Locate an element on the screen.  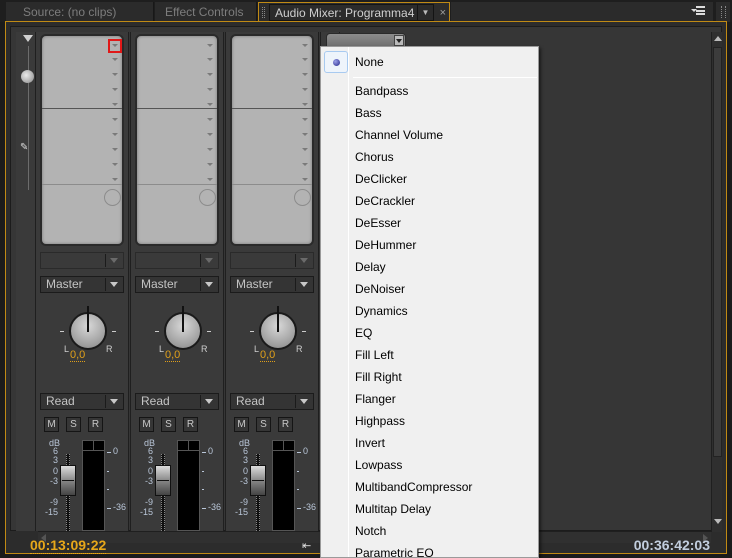
tab-grip-icon is located at coordinates (263, 12).